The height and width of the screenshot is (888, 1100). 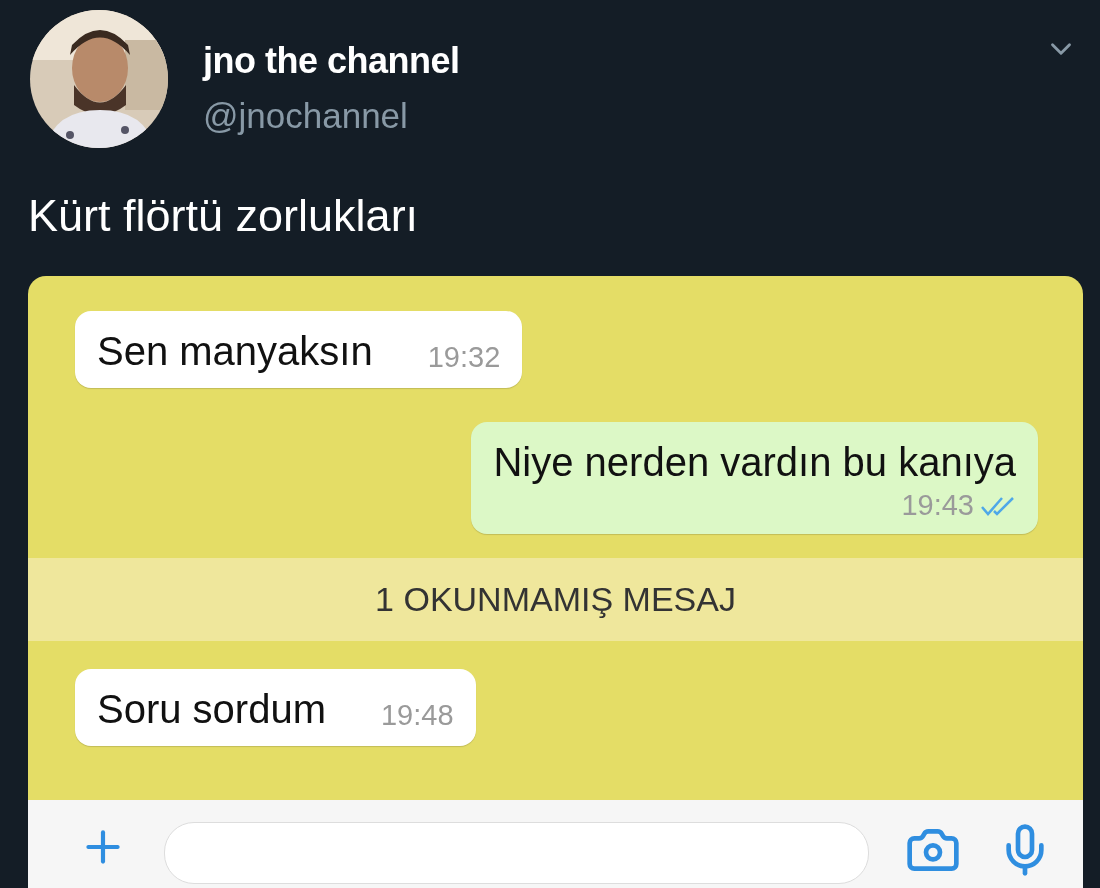 I want to click on author-name: jno the channel, so click(x=606, y=61).